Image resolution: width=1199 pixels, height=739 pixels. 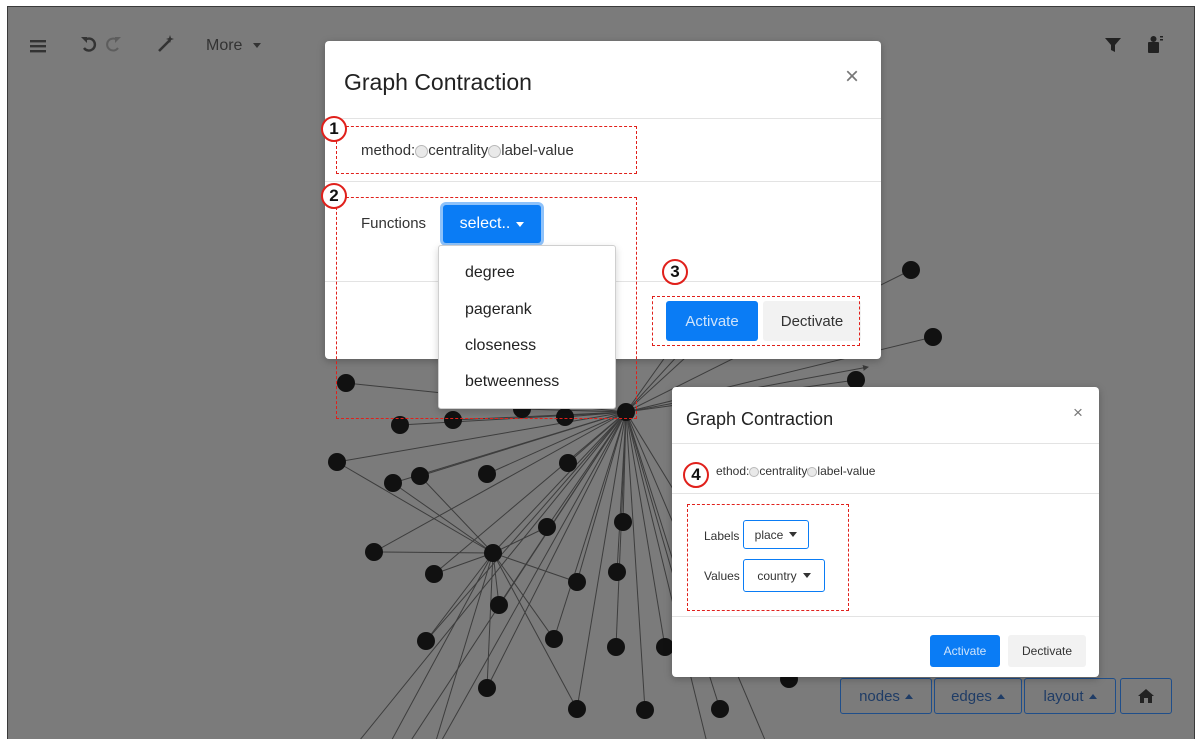 I want to click on deactivate-button: Dectivate, so click(x=1047, y=651).